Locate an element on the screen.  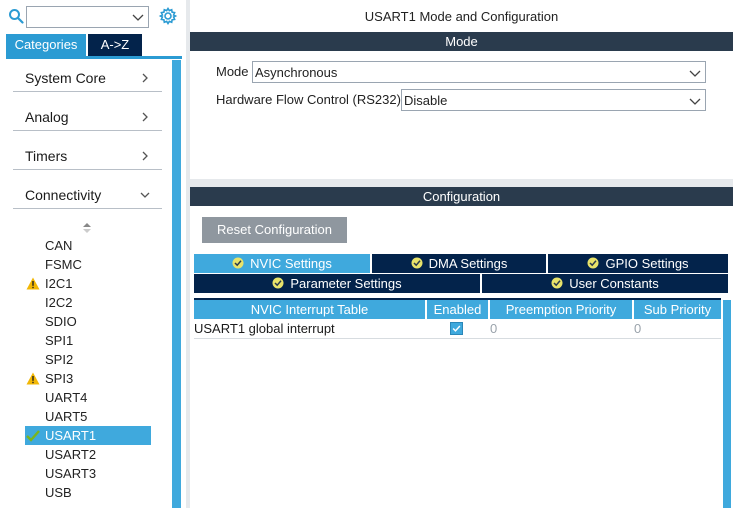
tab-label: DMA Settings is located at coordinates (468, 263).